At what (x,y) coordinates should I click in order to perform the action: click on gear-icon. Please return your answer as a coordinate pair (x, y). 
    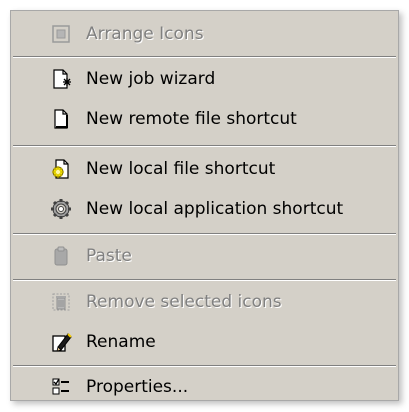
    Looking at the image, I should click on (61, 209).